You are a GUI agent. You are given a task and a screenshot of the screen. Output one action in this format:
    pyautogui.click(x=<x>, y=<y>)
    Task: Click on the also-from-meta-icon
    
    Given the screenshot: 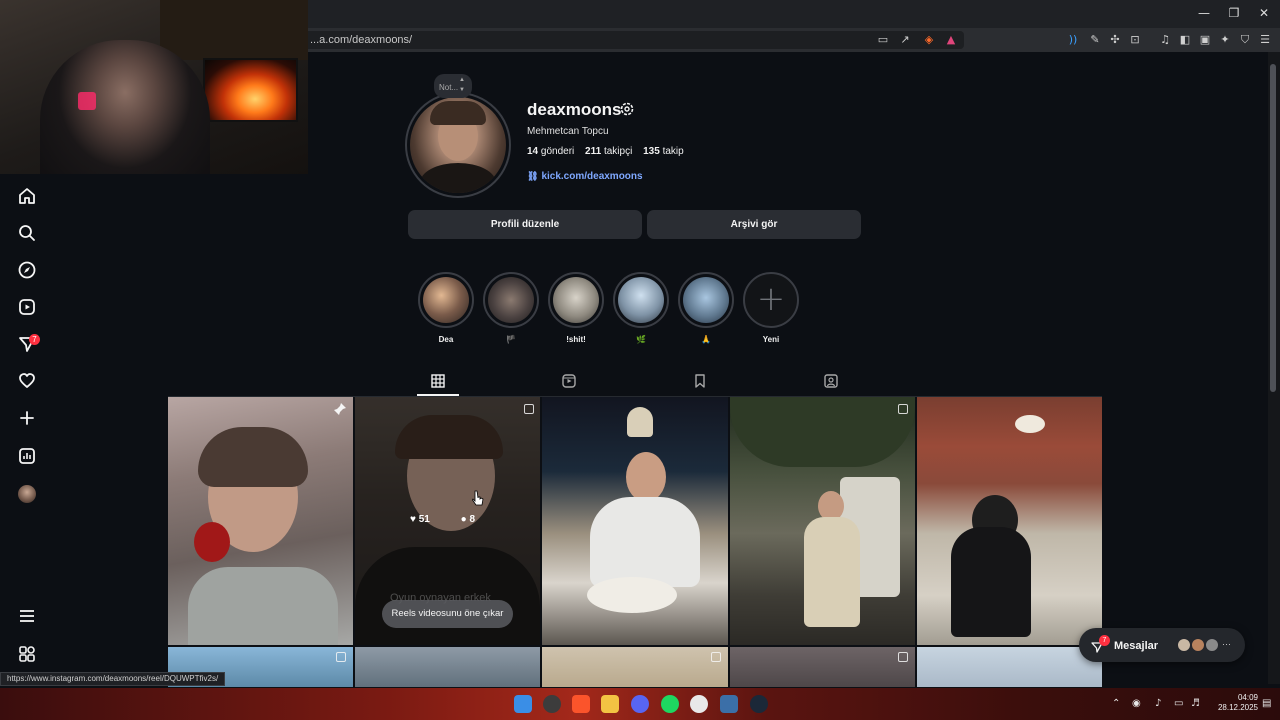 What is the action you would take?
    pyautogui.click(x=27, y=654)
    